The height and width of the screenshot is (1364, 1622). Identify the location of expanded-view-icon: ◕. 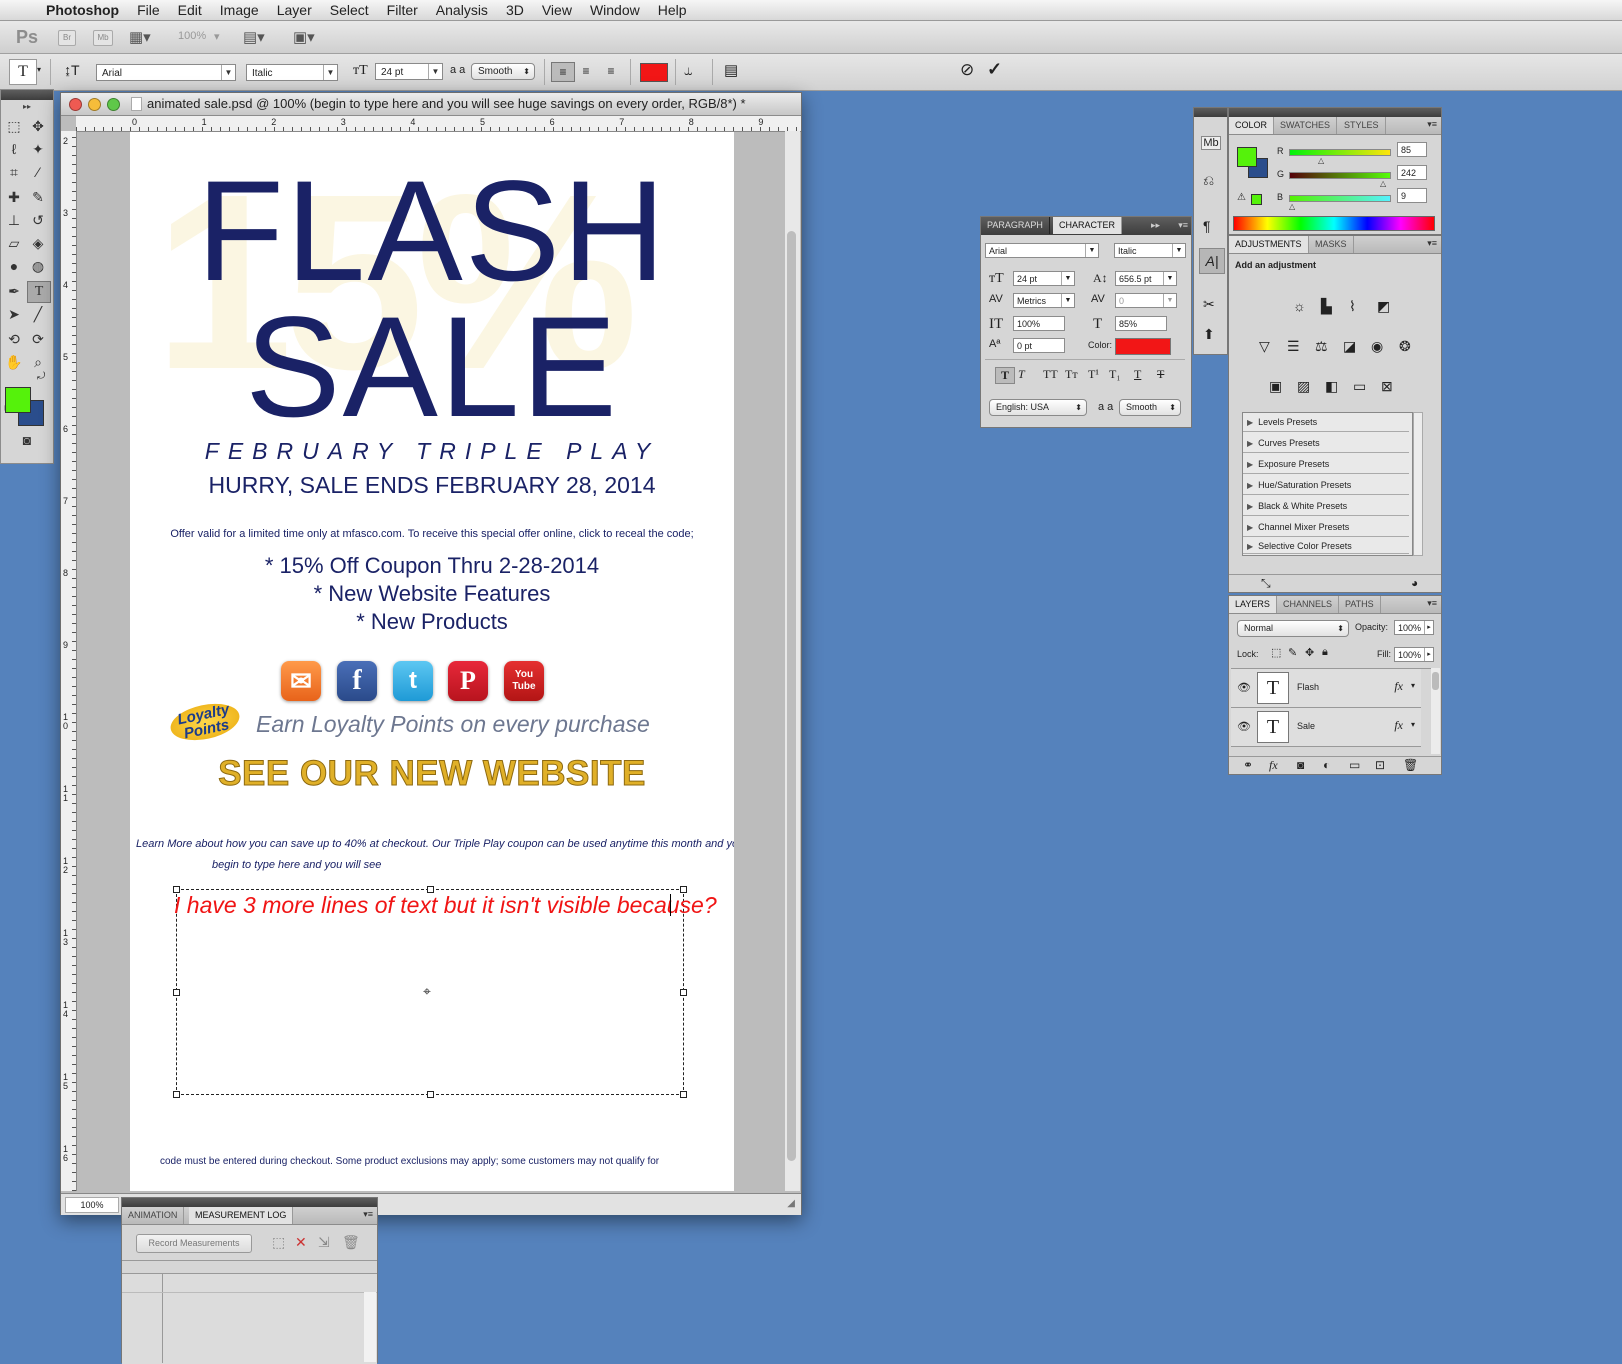
(1414, 583).